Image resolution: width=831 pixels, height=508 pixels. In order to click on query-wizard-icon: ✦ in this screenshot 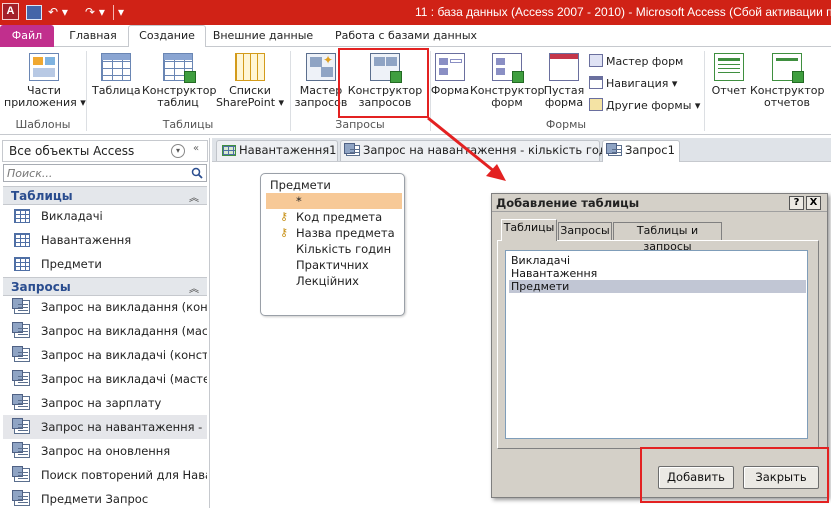, I will do `click(321, 67)`.